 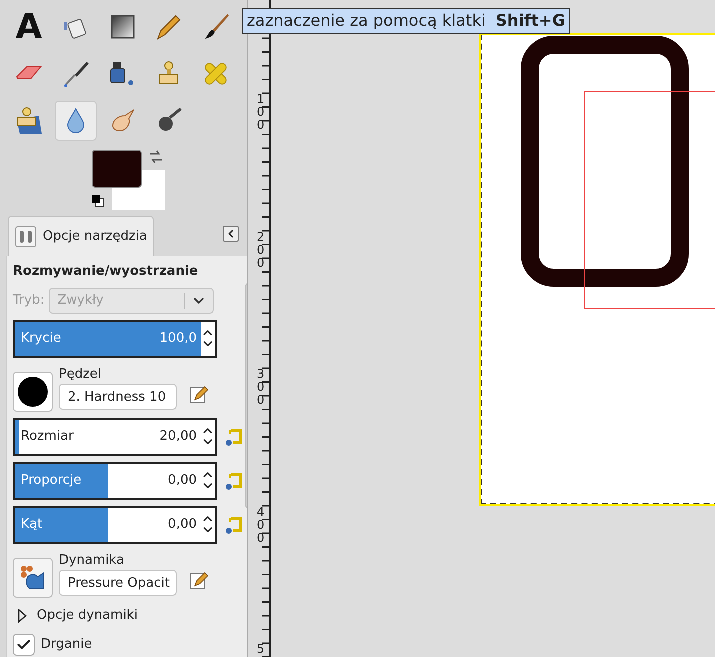 I want to click on dynamics-preview-button, so click(x=33, y=578).